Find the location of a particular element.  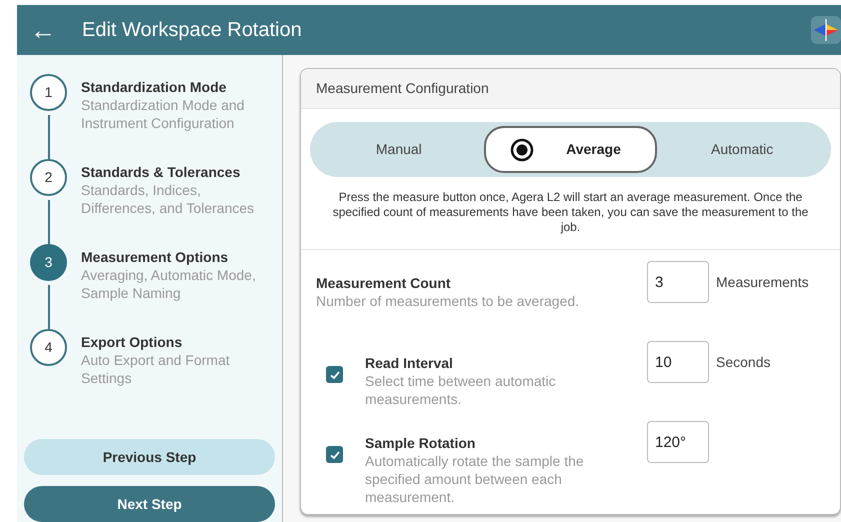

logo-icon is located at coordinates (826, 30).